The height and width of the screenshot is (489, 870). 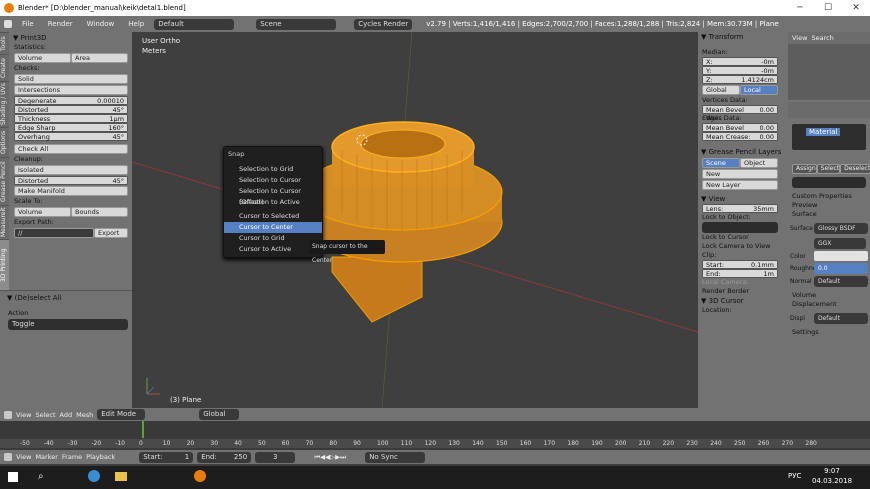 What do you see at coordinates (84, 415) in the screenshot?
I see `mesh-menu: Mesh` at bounding box center [84, 415].